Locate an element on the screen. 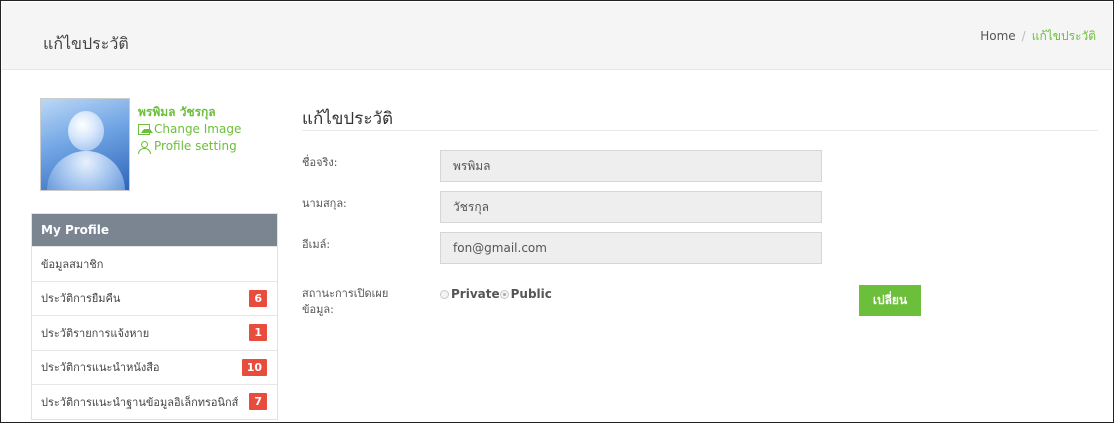 This screenshot has height=423, width=1114. menu-item-borrow-history: ประวัติการยืมคืน 6 is located at coordinates (154, 297).